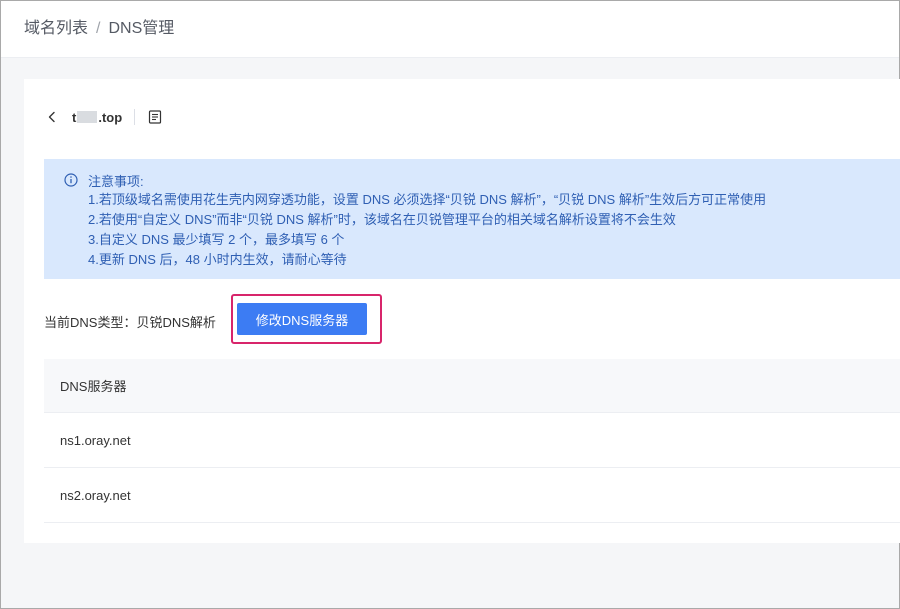  Describe the element at coordinates (217, 259) in the screenshot. I see `notice-line: 4.更新 DNS 后，48 小时内生效，请耐心等待` at that location.